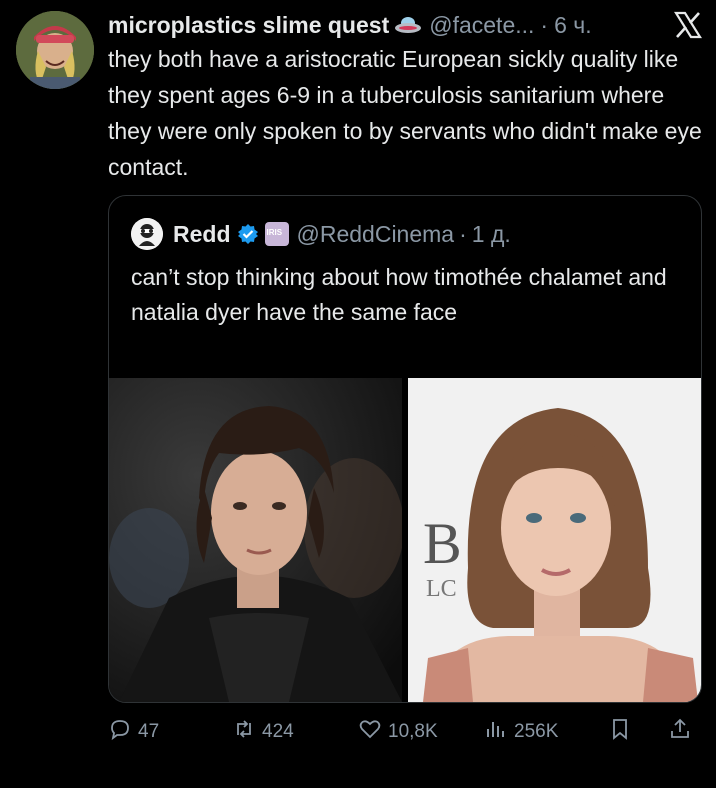 The width and height of the screenshot is (716, 788). What do you see at coordinates (376, 234) in the screenshot?
I see `quoted-handle: @ReddCinema` at bounding box center [376, 234].